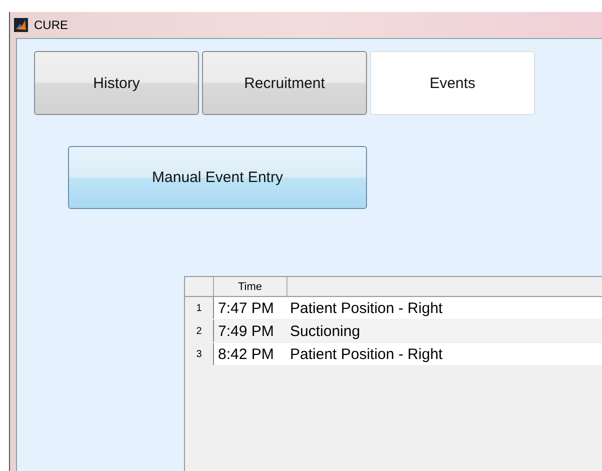 The height and width of the screenshot is (471, 602). What do you see at coordinates (452, 83) in the screenshot?
I see `tab: Events` at bounding box center [452, 83].